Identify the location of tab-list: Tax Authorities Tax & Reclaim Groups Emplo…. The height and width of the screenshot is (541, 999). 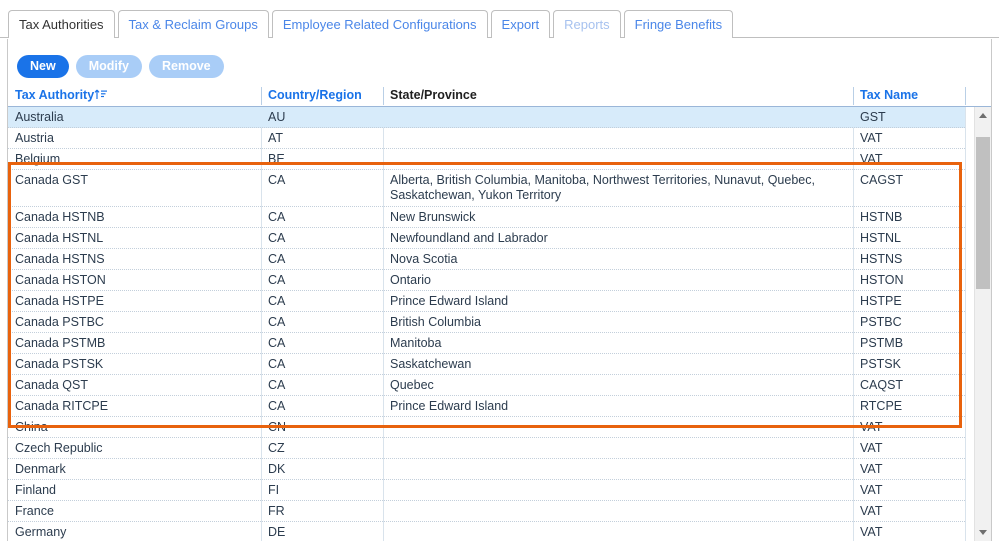
(371, 24).